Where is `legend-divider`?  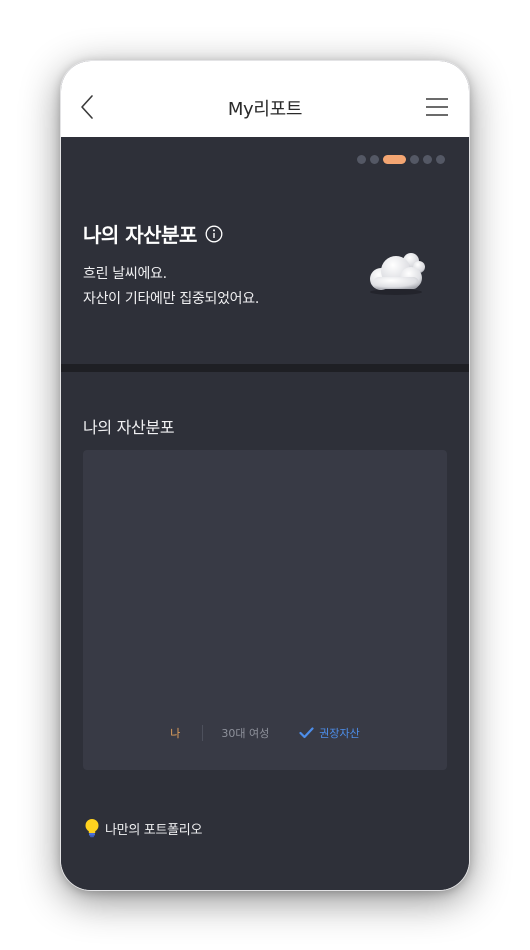
legend-divider is located at coordinates (203, 733).